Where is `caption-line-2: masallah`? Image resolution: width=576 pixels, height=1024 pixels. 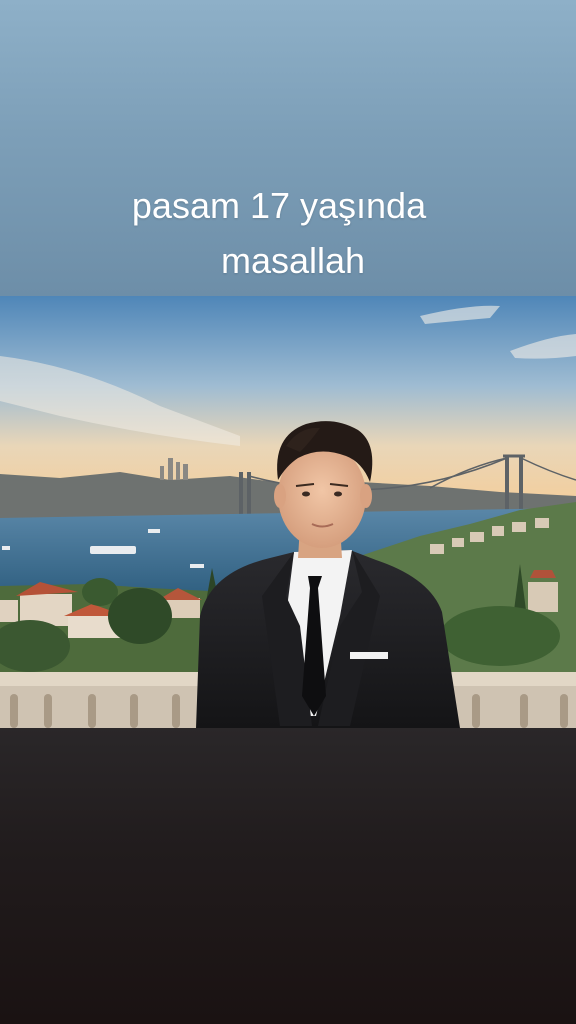 caption-line-2: masallah is located at coordinates (293, 260).